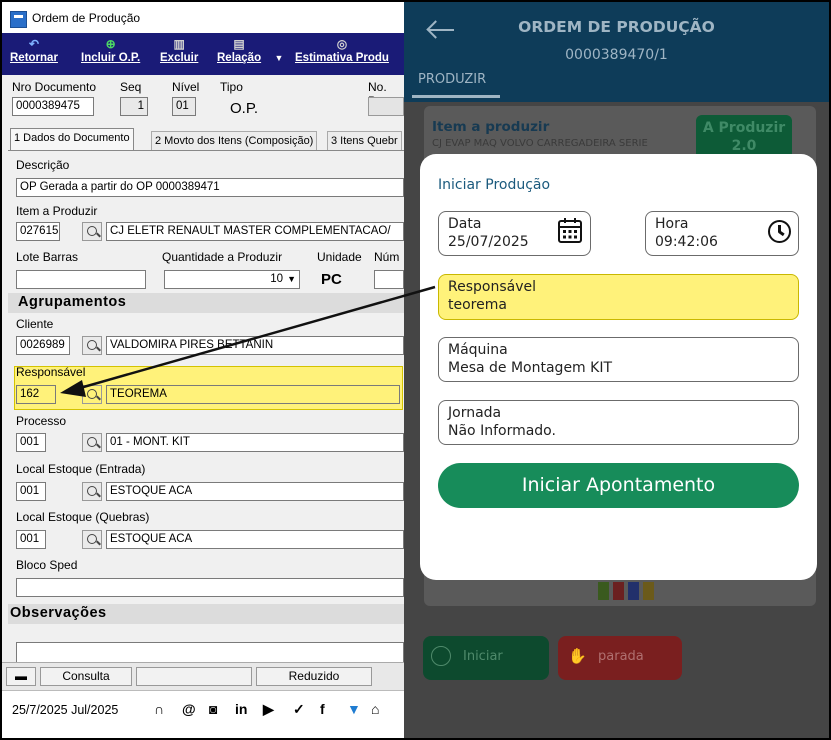  Describe the element at coordinates (31, 539) in the screenshot. I see `local-quebras-code-field: 001` at that location.